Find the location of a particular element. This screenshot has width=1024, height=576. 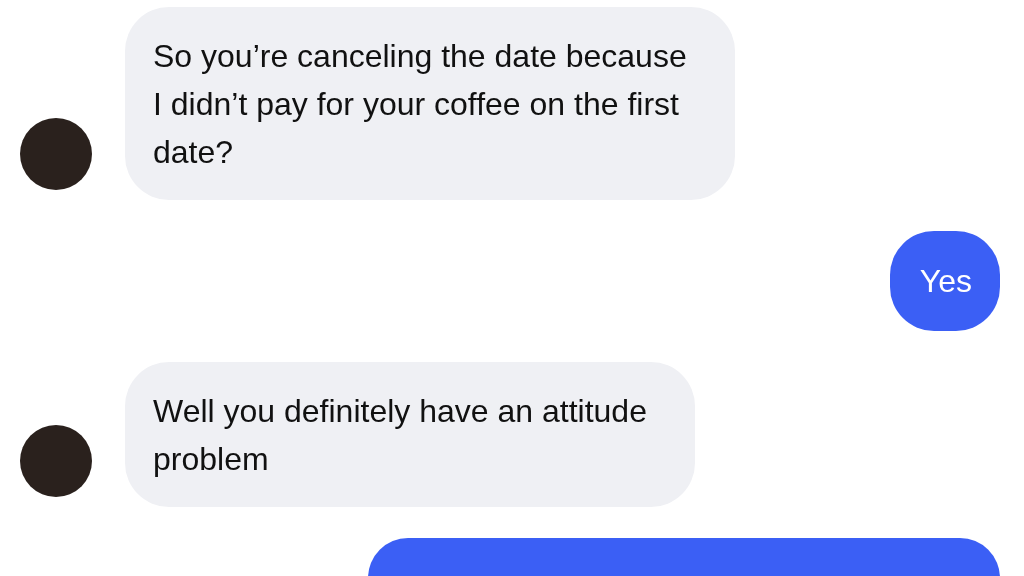

message-bubble: Yes is located at coordinates (944, 281).